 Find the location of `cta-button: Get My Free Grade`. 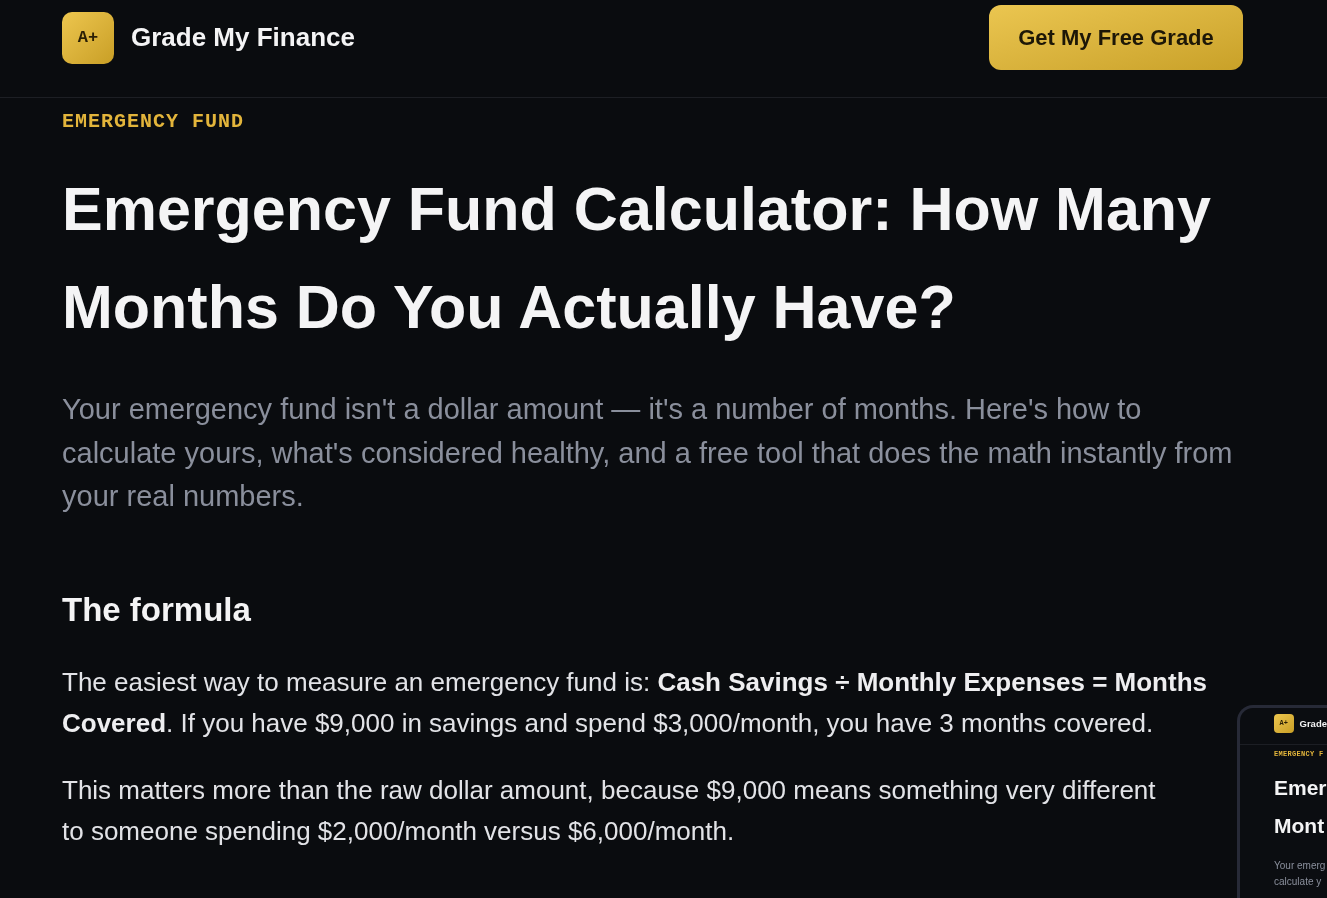

cta-button: Get My Free Grade is located at coordinates (1116, 37).